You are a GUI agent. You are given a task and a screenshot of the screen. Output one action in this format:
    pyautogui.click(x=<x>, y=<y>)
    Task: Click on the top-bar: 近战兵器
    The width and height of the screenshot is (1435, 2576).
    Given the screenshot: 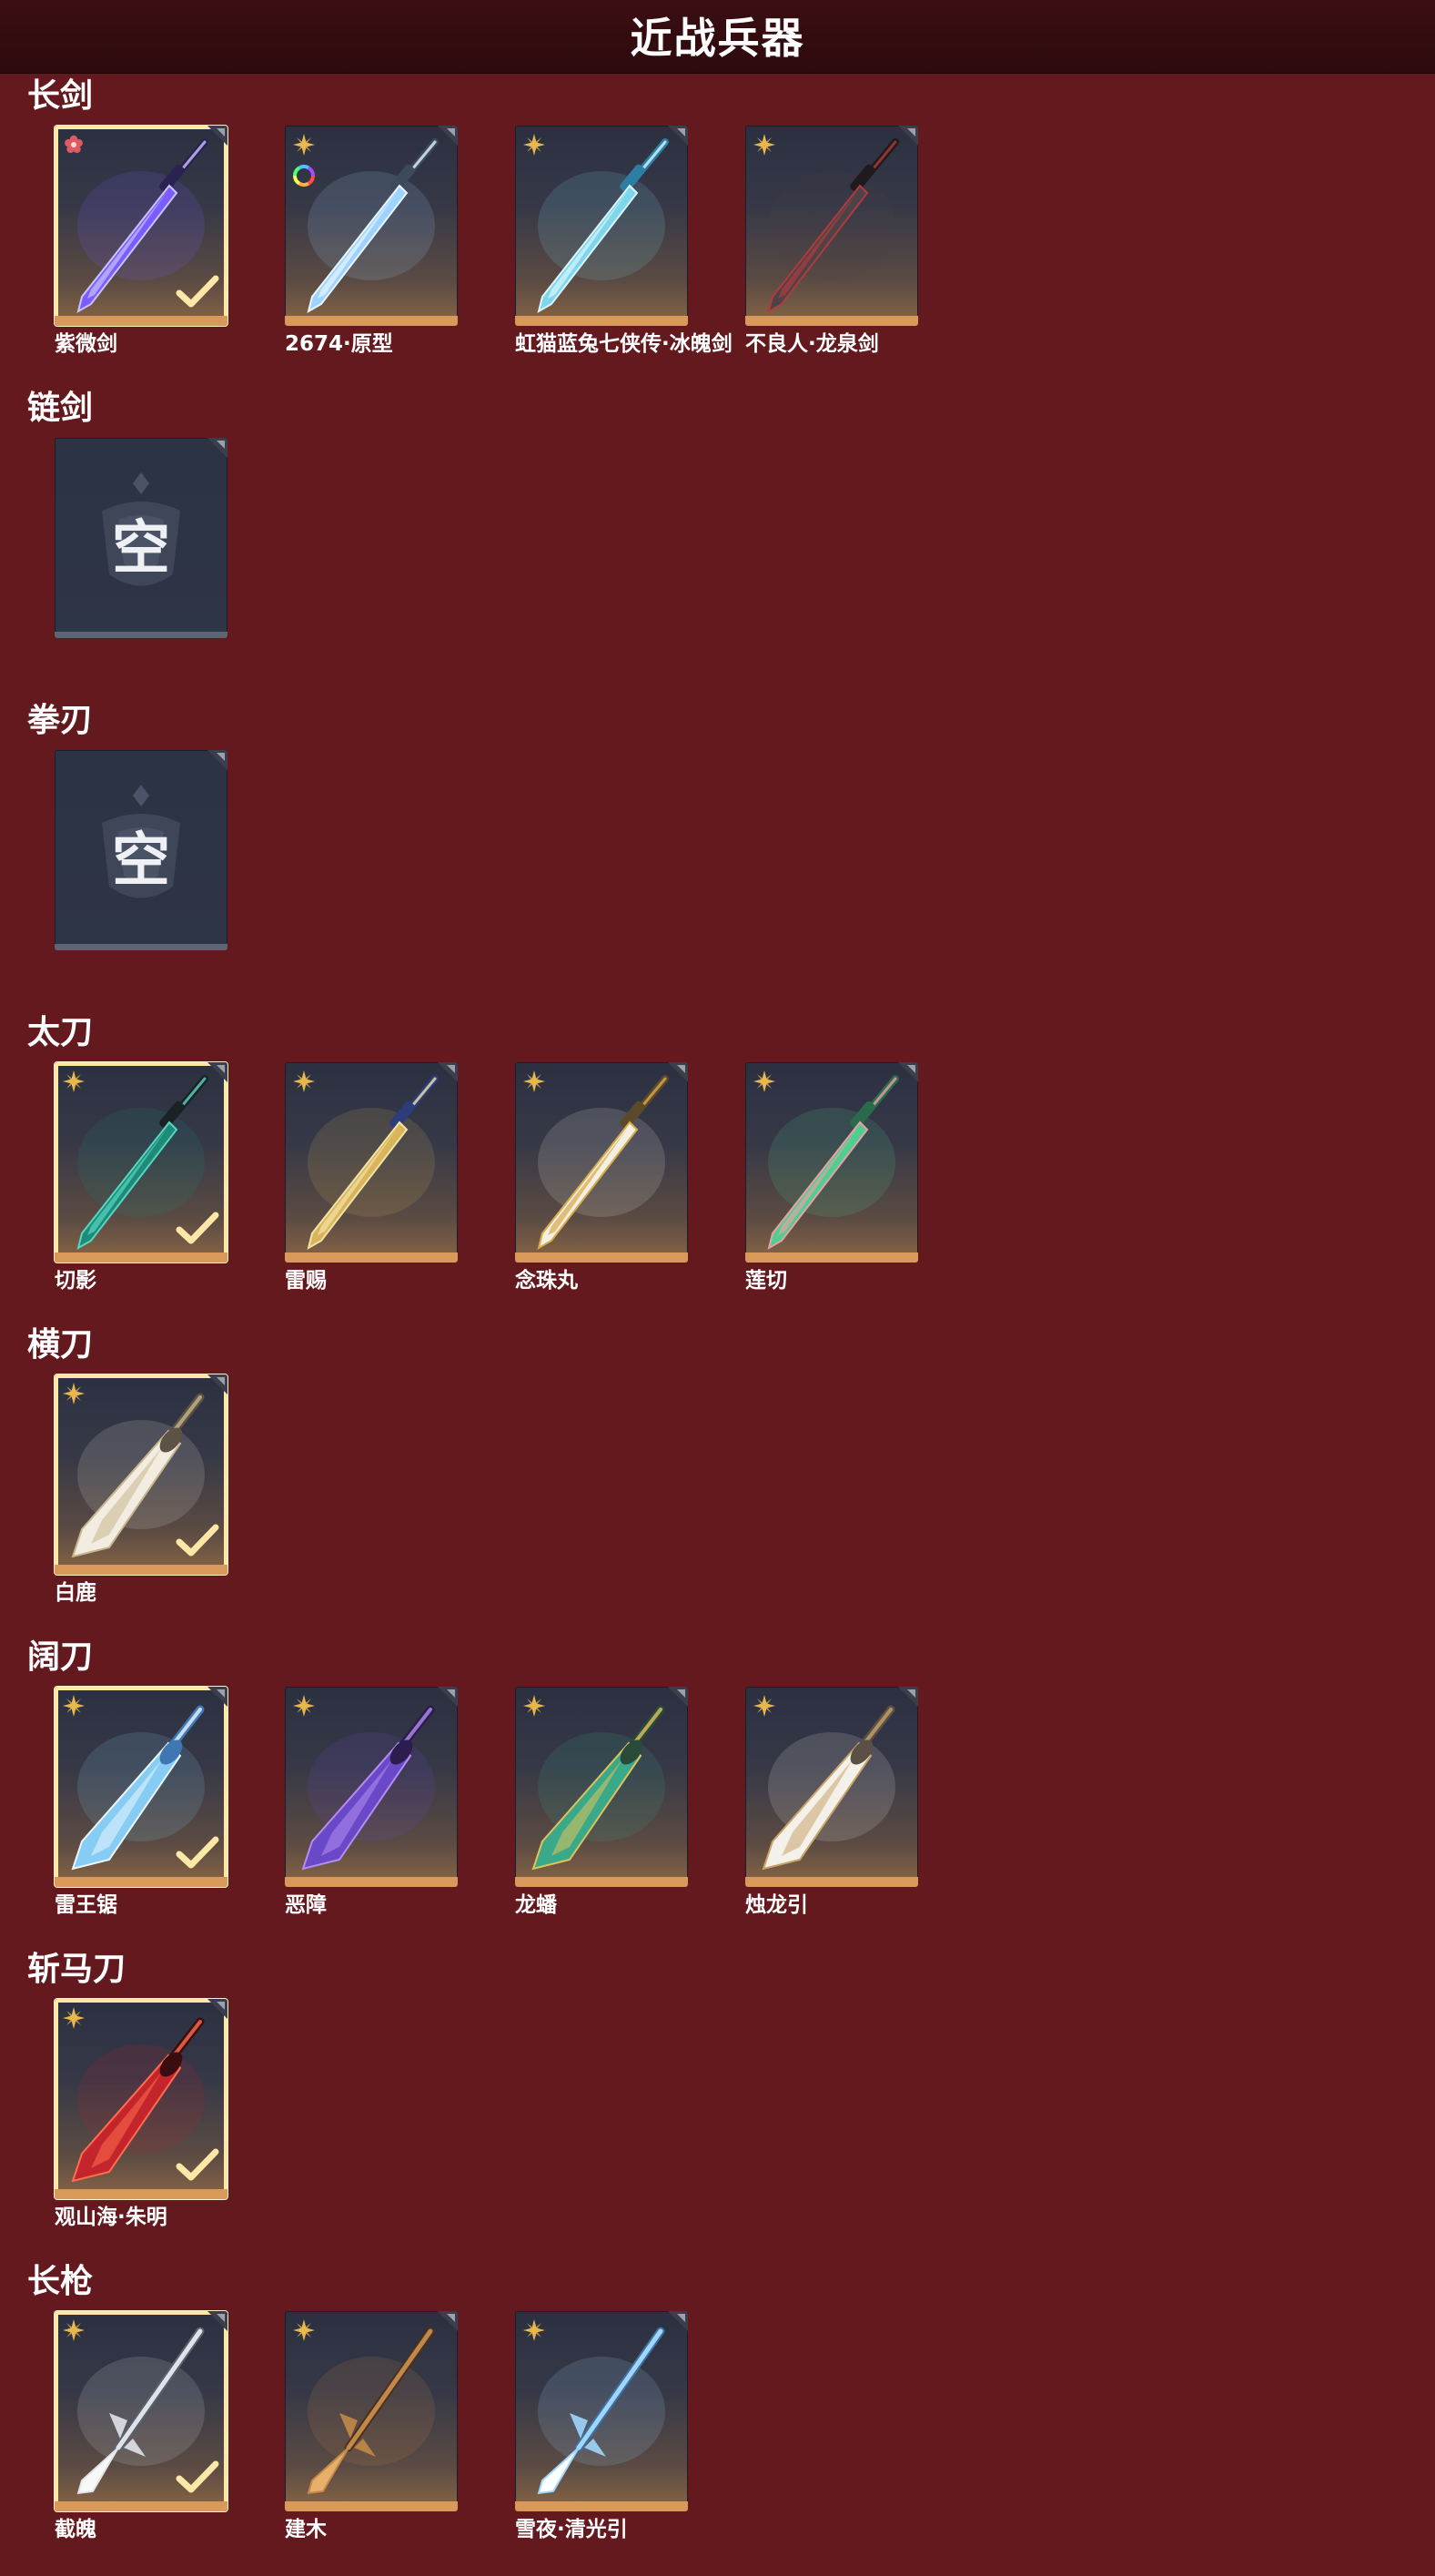 What is the action you would take?
    pyautogui.click(x=717, y=37)
    